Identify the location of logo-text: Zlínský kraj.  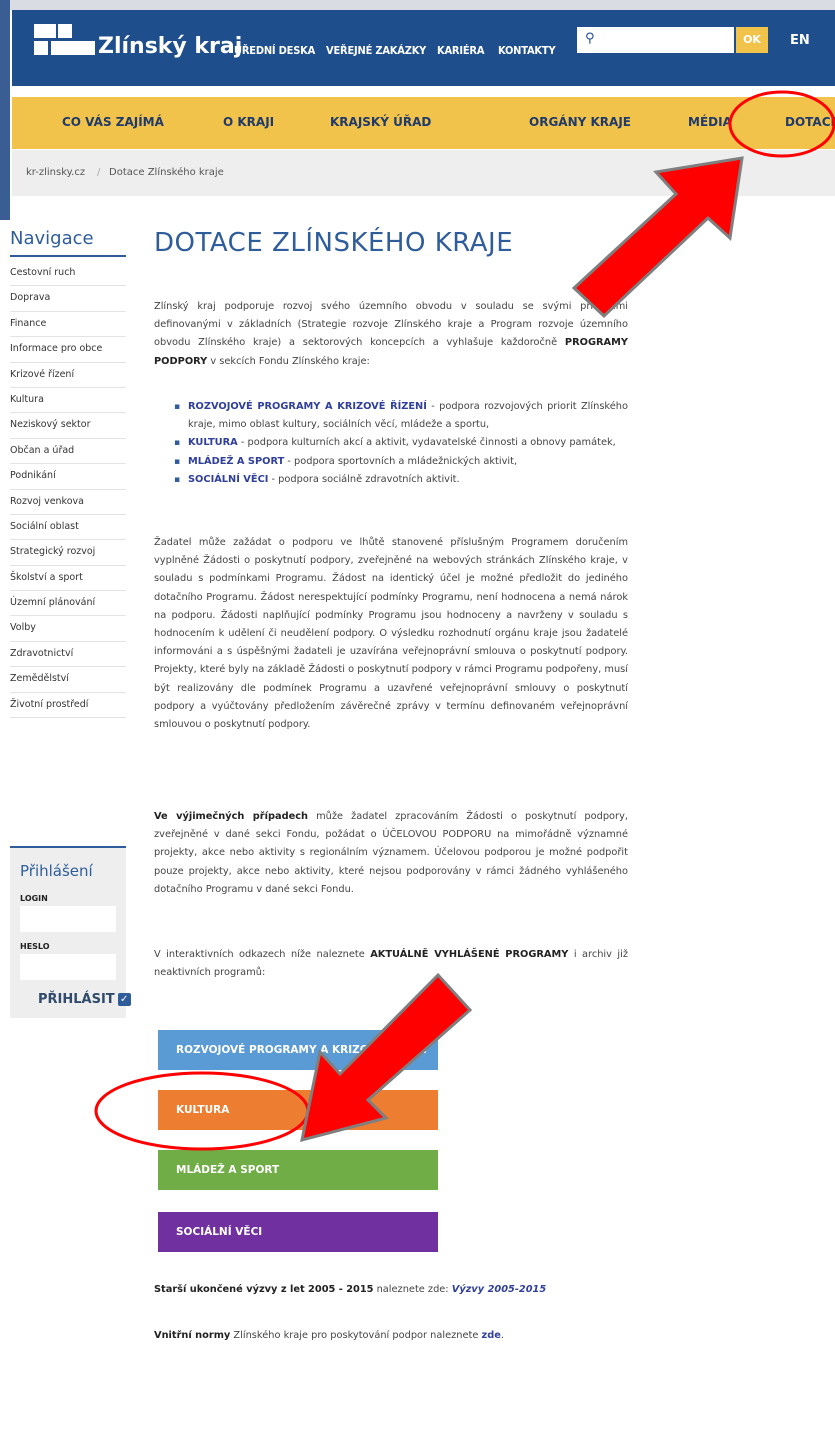
(170, 46).